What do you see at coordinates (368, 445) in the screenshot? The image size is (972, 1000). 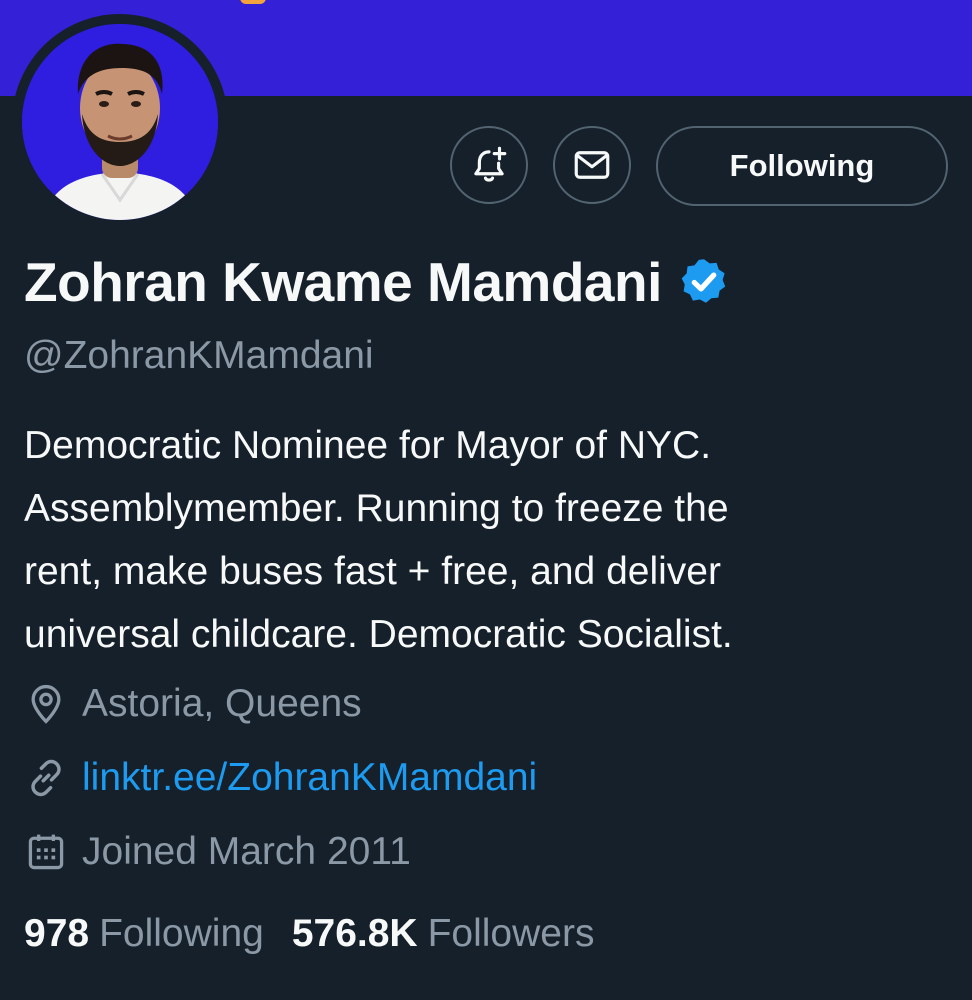 I see `bio-line: Democratic Nominee for Mayor of NYC.` at bounding box center [368, 445].